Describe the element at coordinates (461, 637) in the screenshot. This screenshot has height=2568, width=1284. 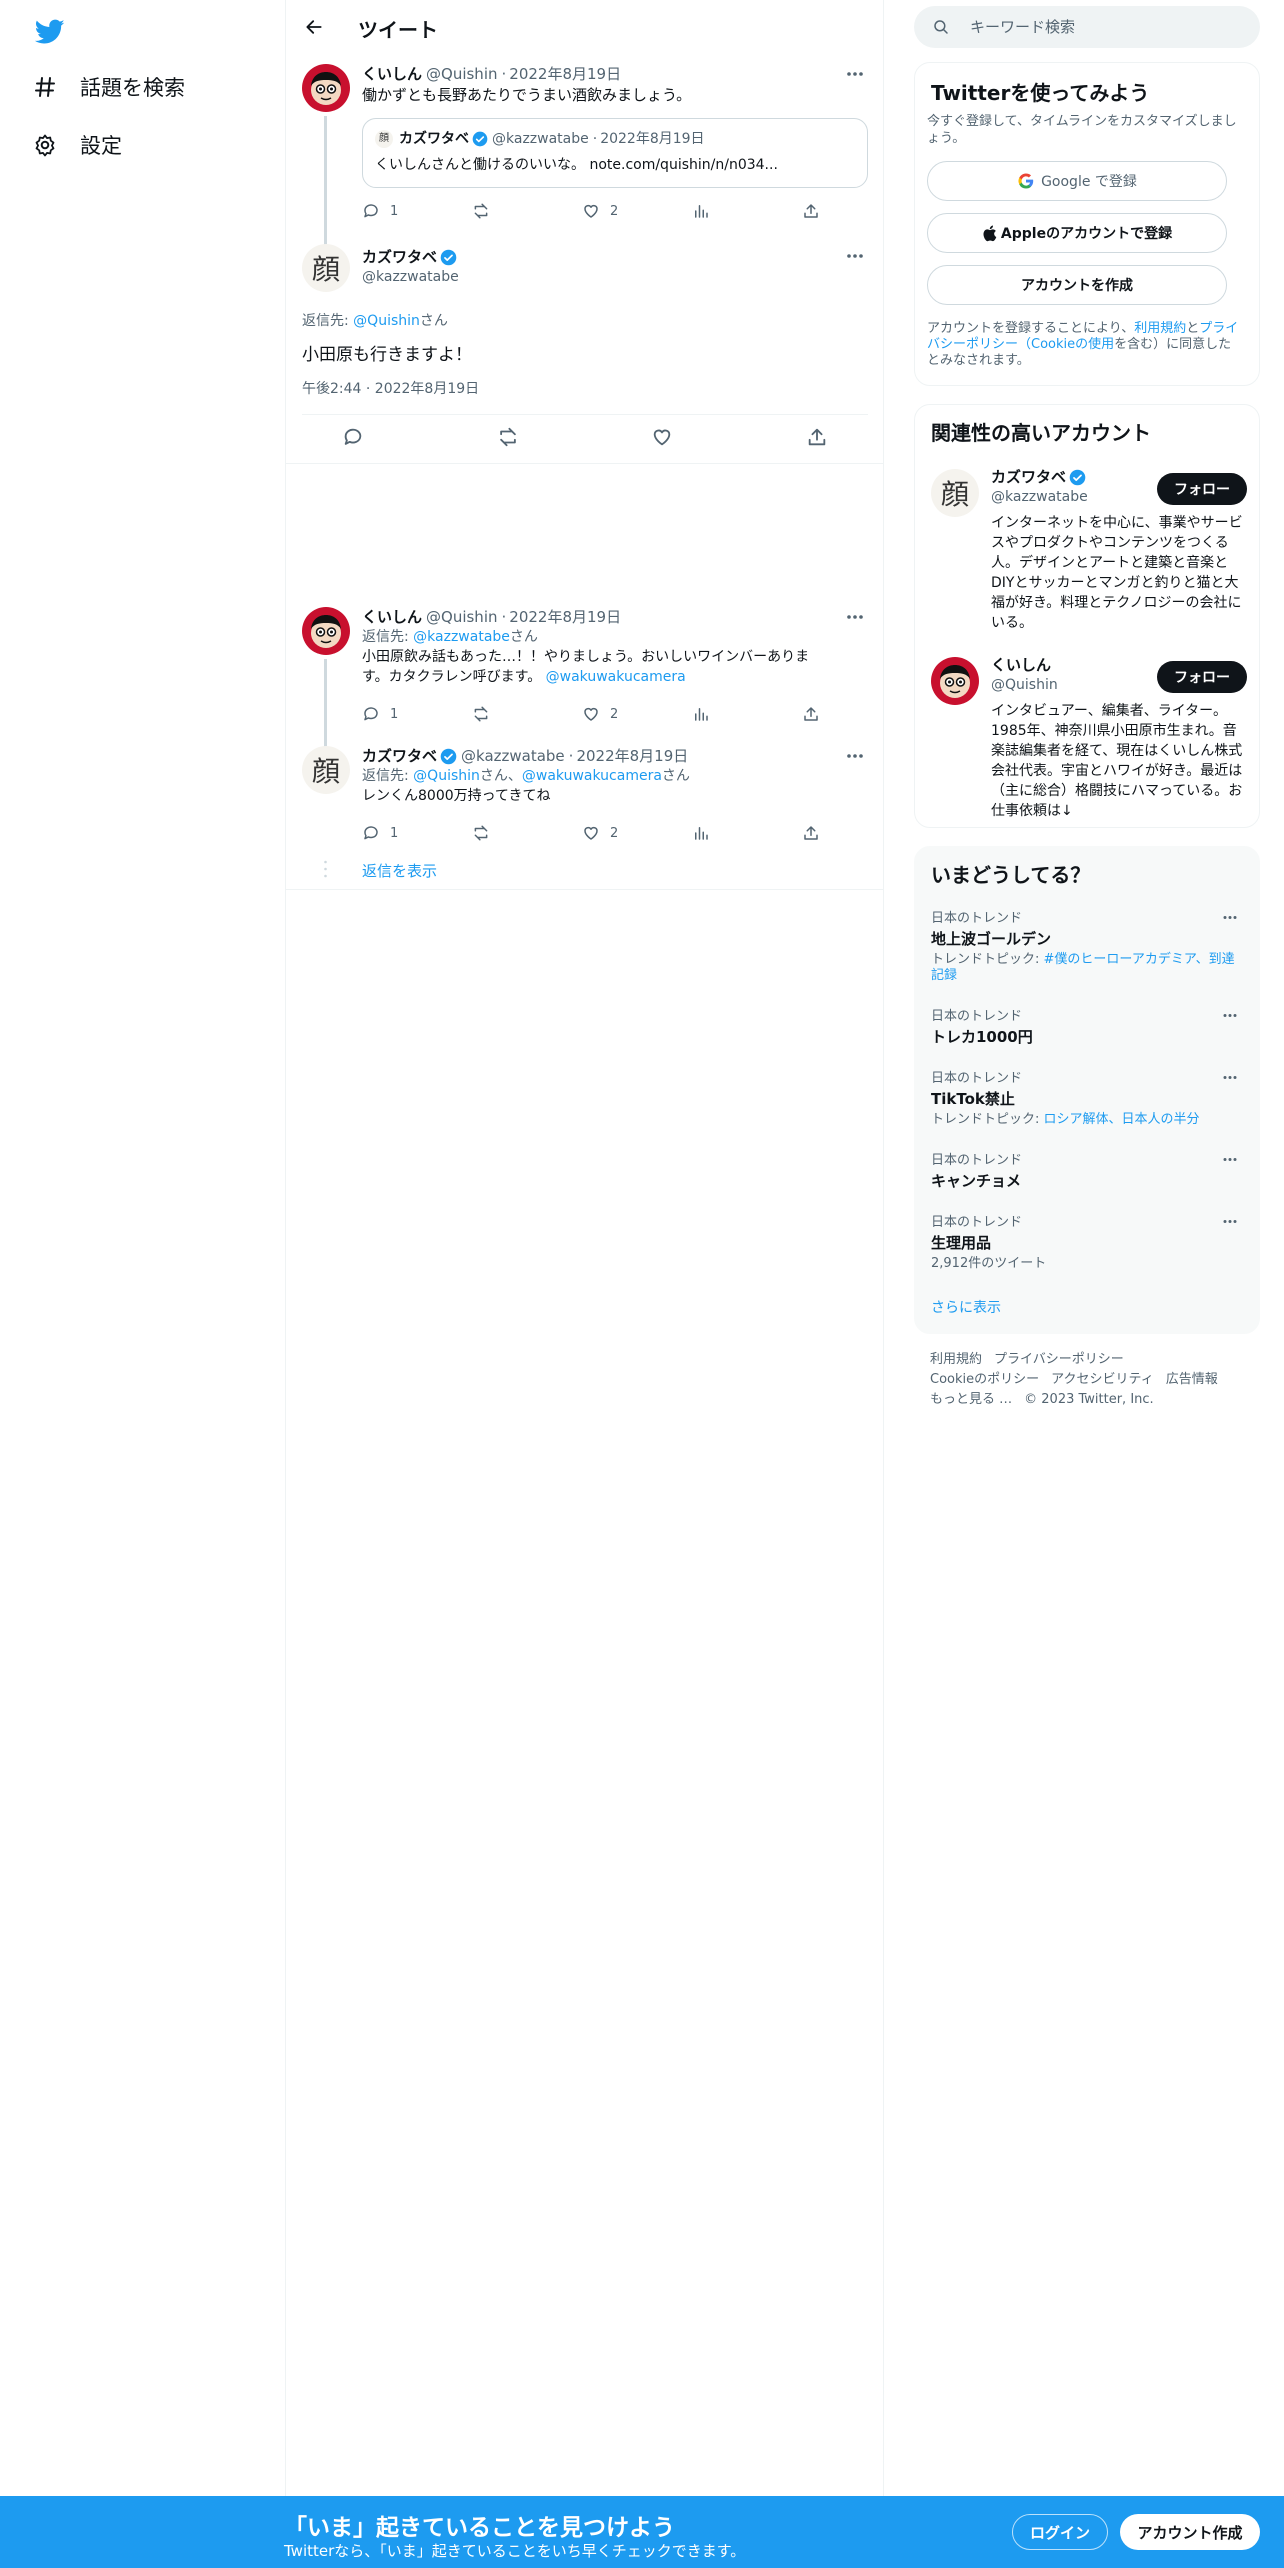
I see `replying-to-link: @kazzwatabe` at that location.